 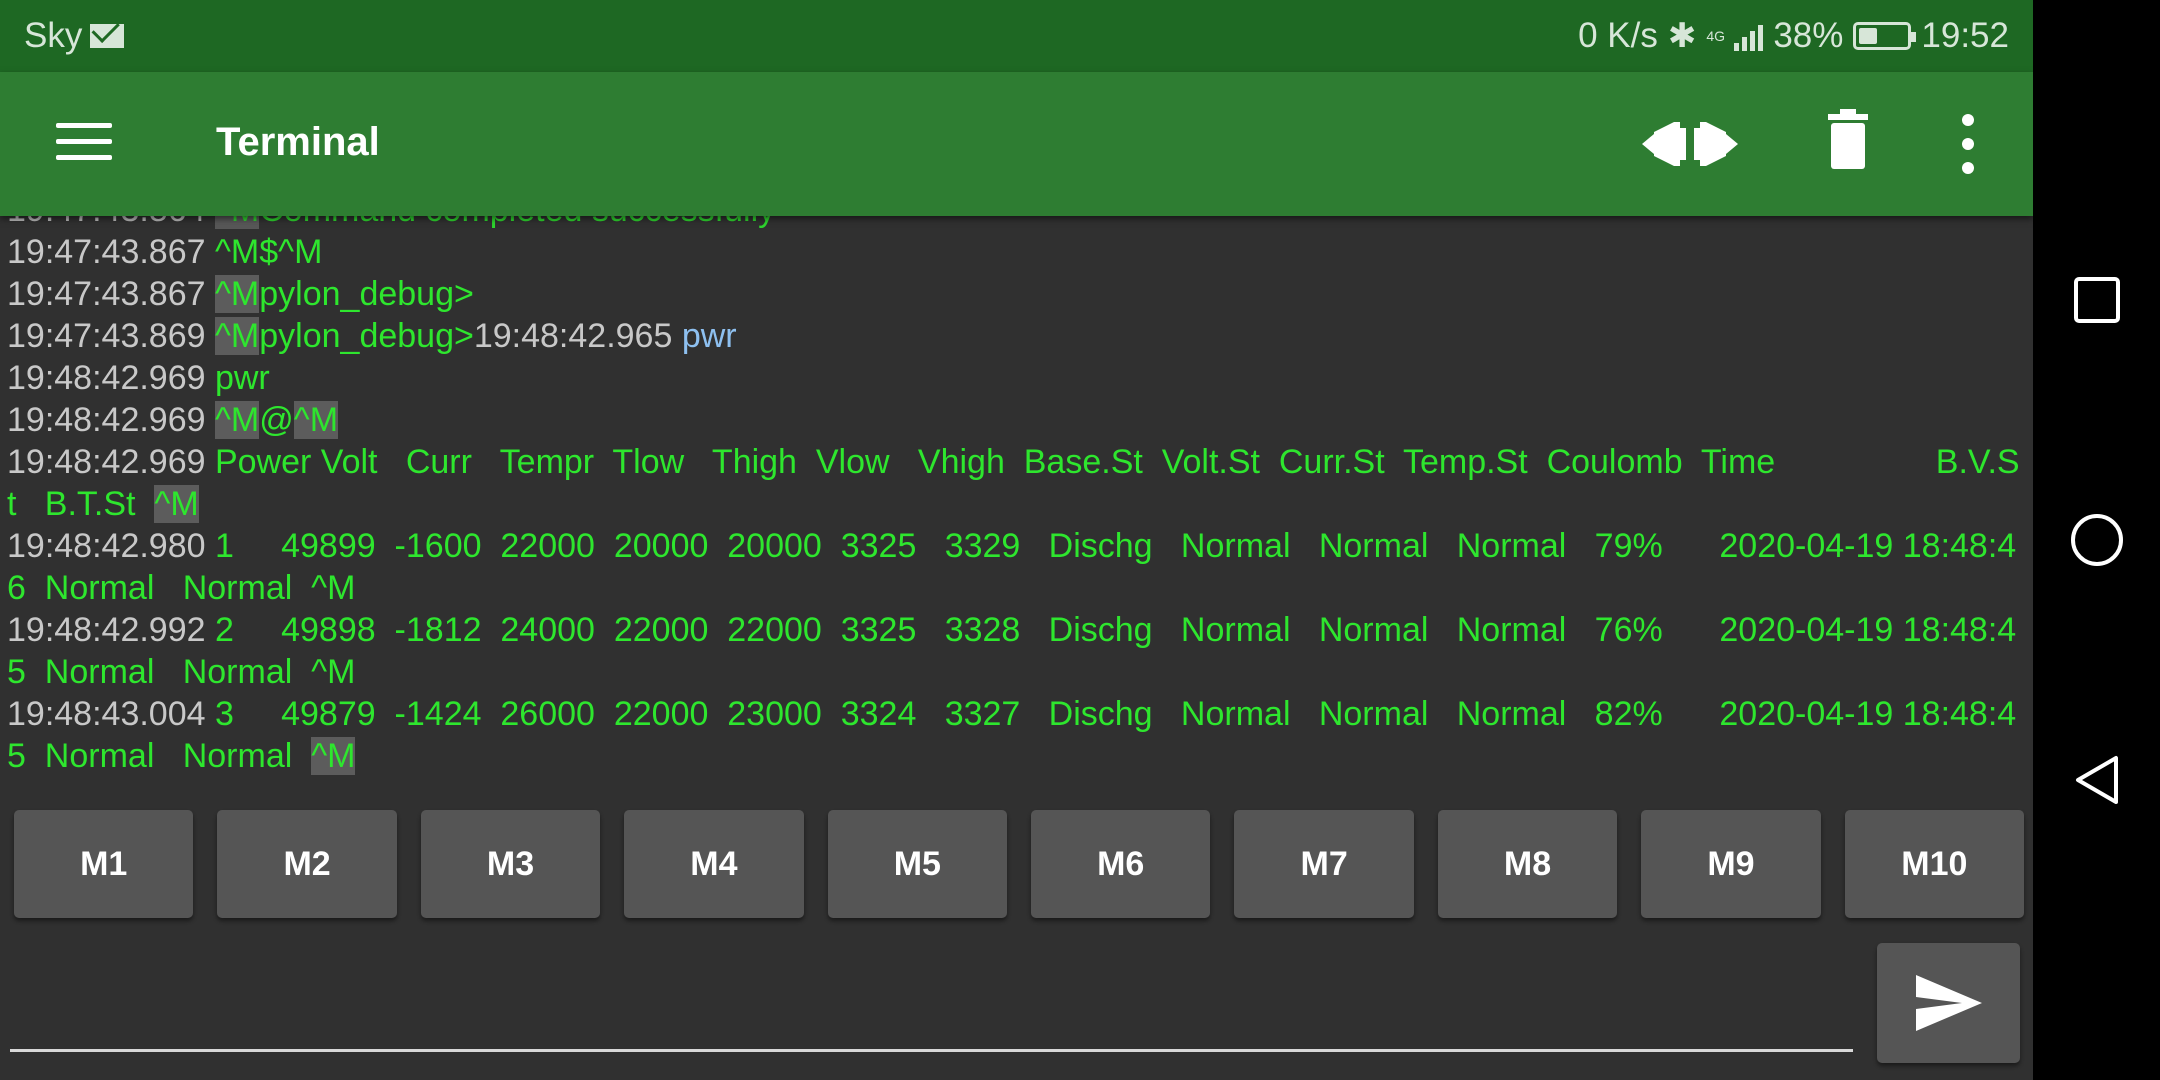 What do you see at coordinates (111, 222) in the screenshot?
I see `line-timestamp: 19:47:43.864` at bounding box center [111, 222].